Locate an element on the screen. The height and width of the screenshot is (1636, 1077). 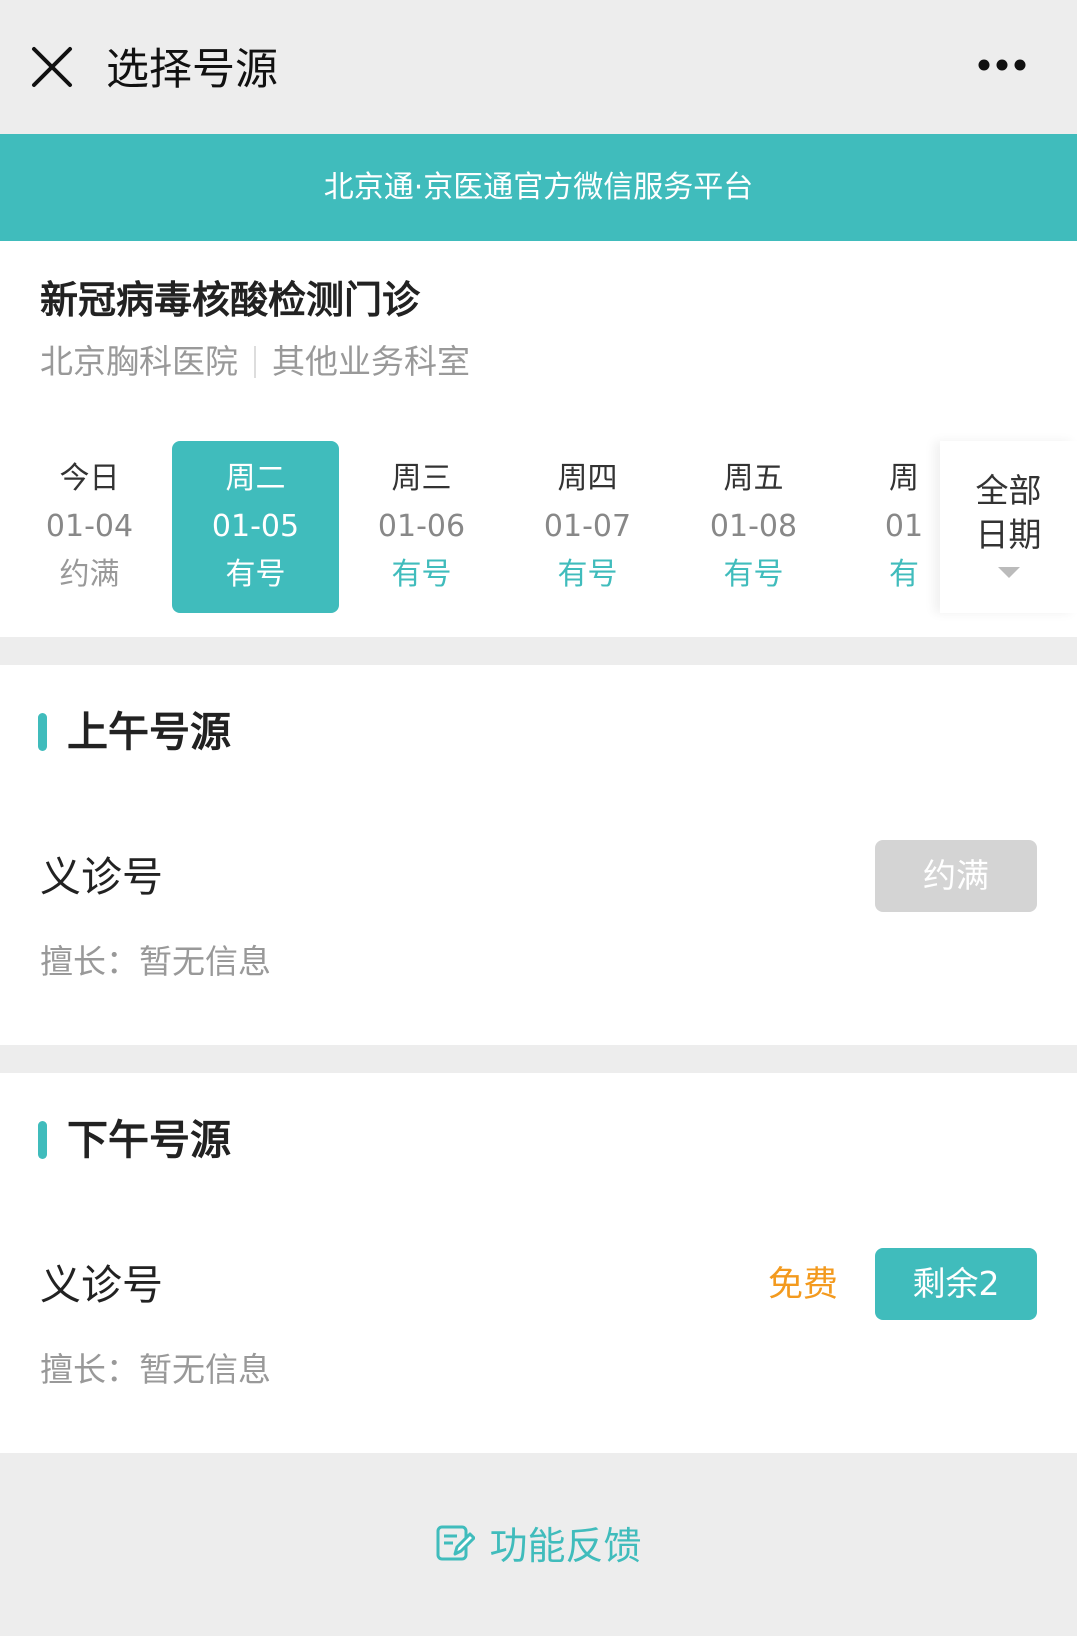
close-icon is located at coordinates (52, 67).